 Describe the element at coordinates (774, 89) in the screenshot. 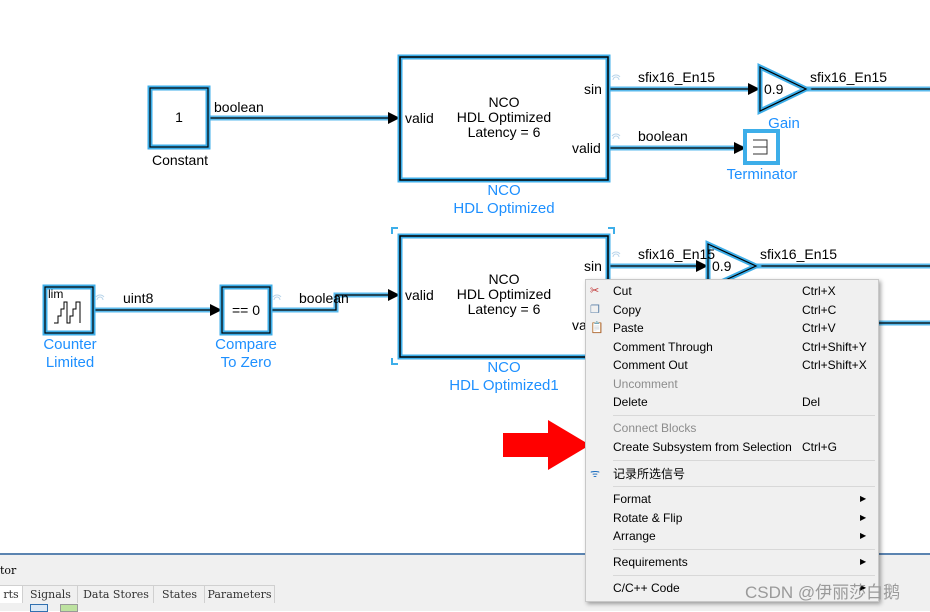

I see `gain1-value: 0.9` at that location.